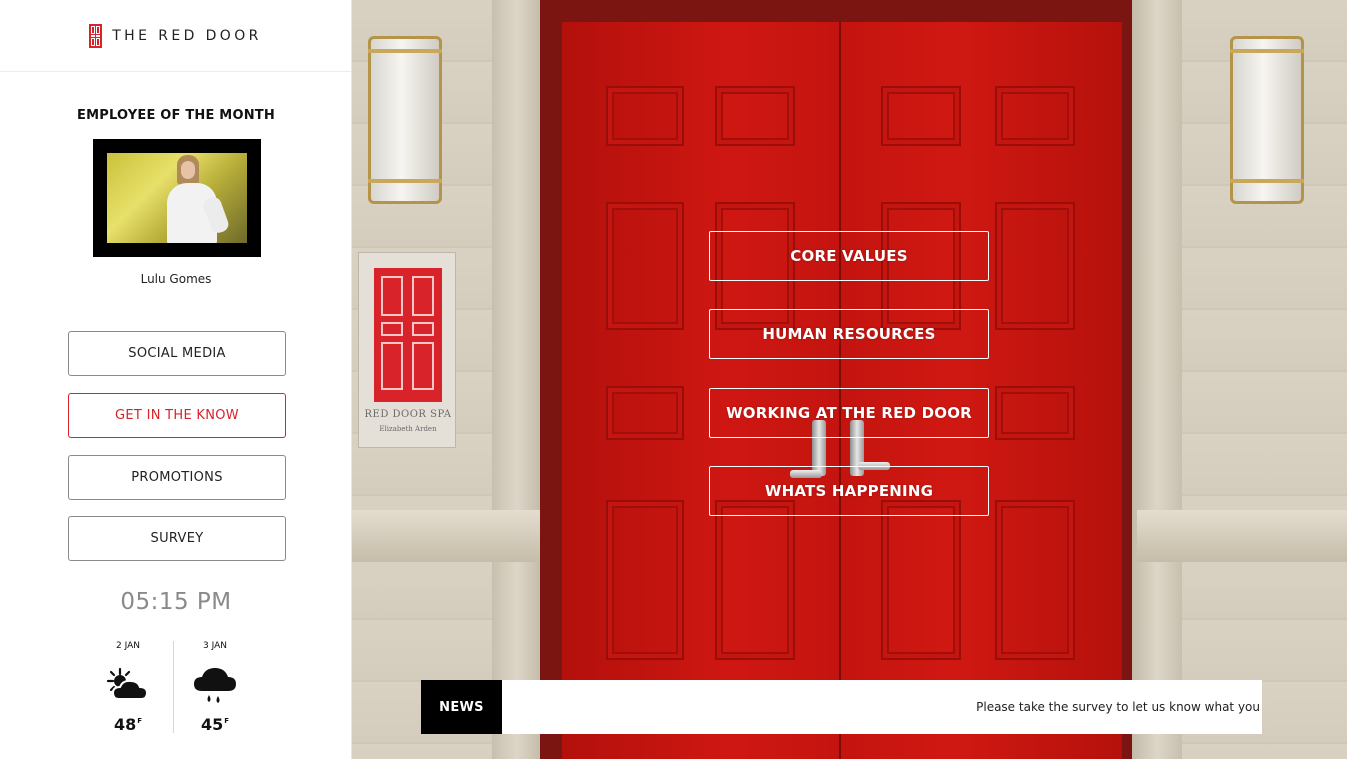 The image size is (1347, 759). I want to click on get-in-the-know-button: GET IN THE KNOW, so click(177, 415).